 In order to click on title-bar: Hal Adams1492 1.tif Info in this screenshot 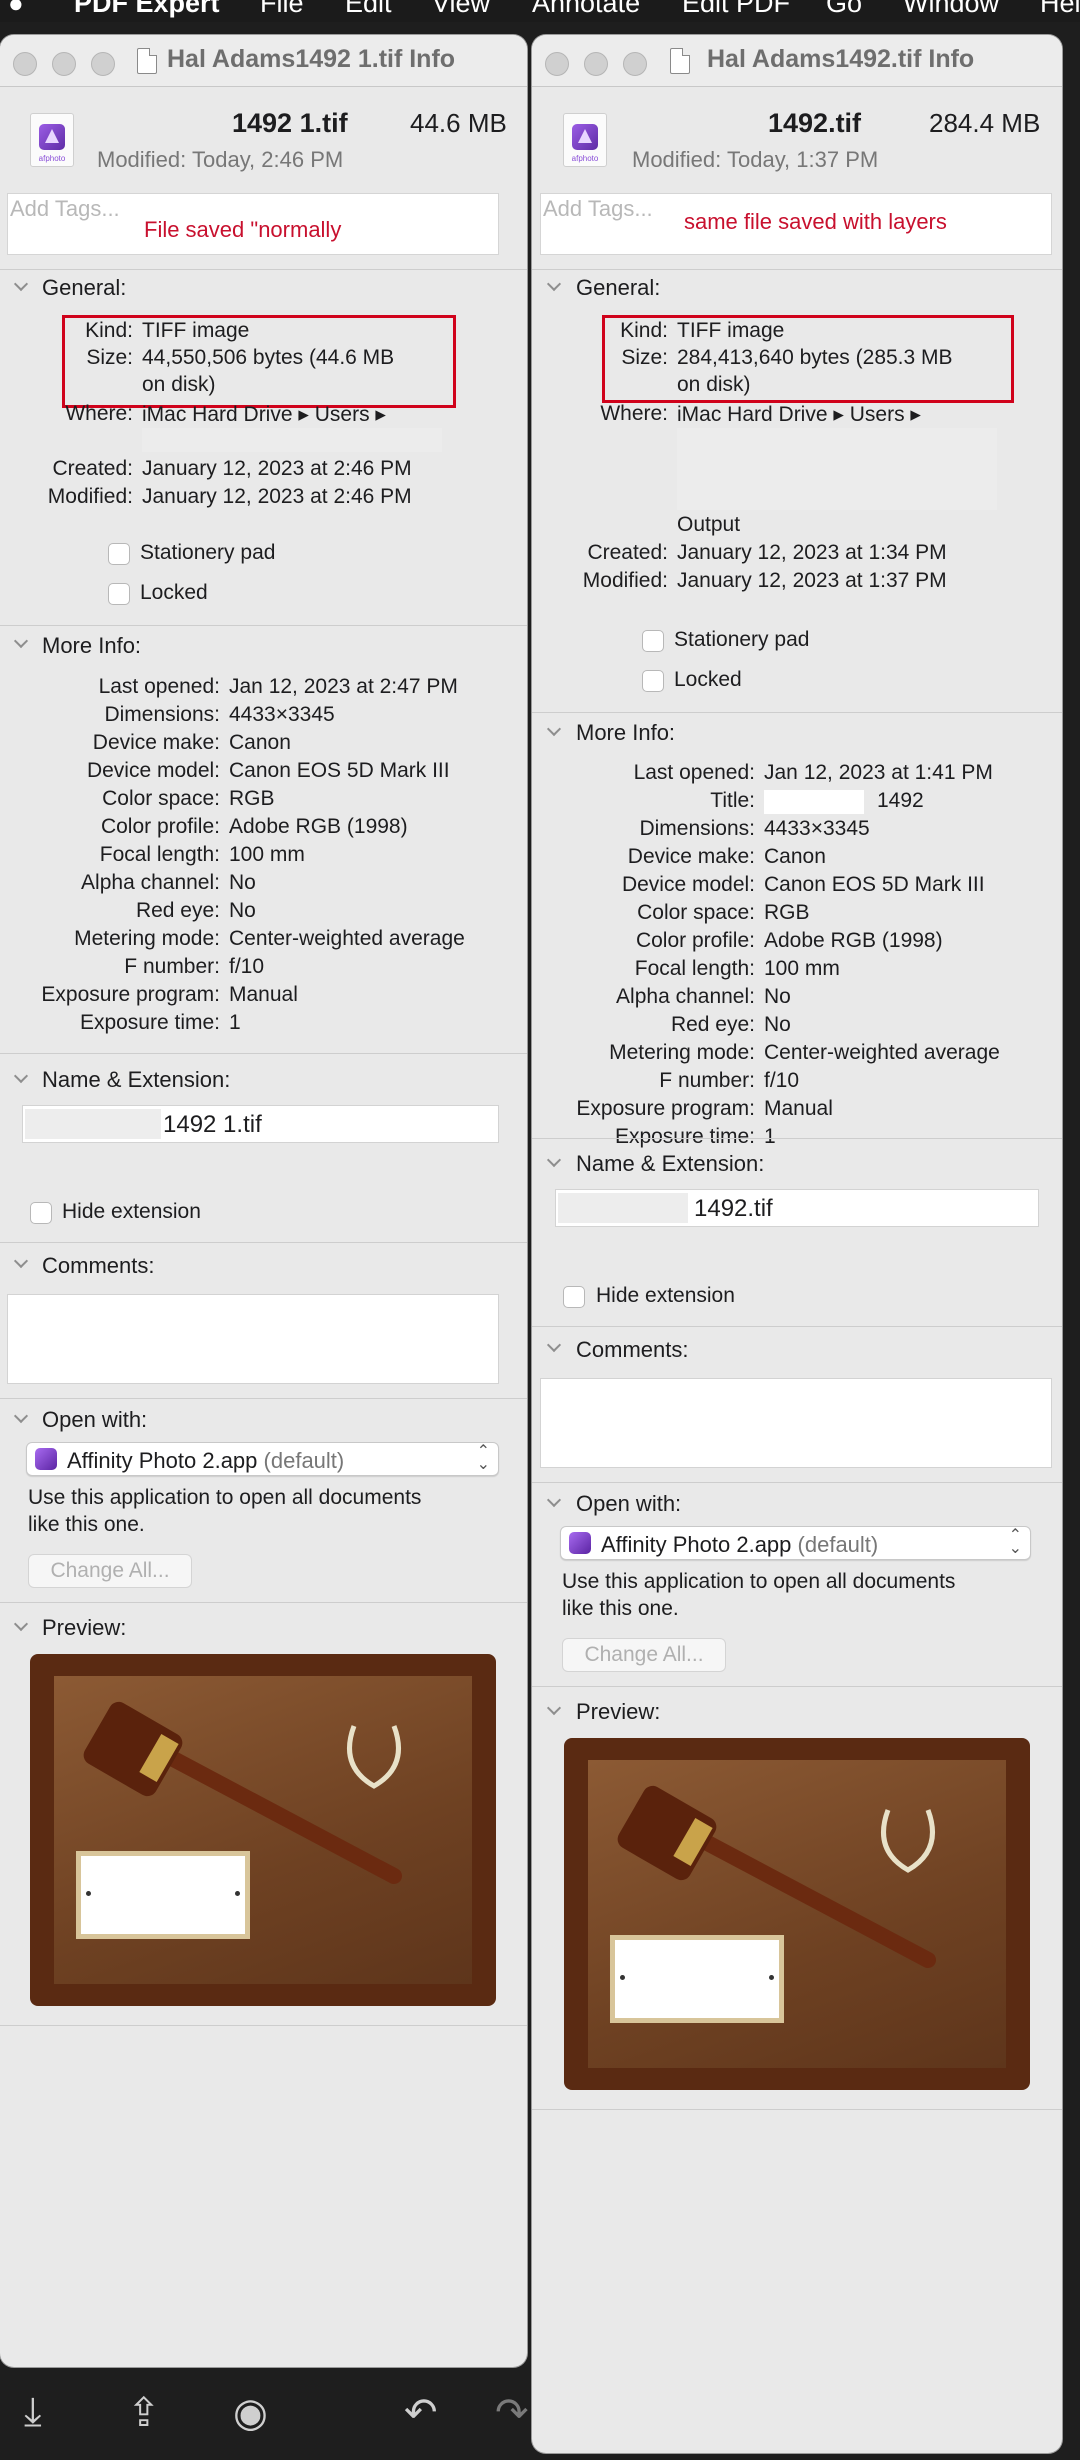, I will do `click(263, 61)`.